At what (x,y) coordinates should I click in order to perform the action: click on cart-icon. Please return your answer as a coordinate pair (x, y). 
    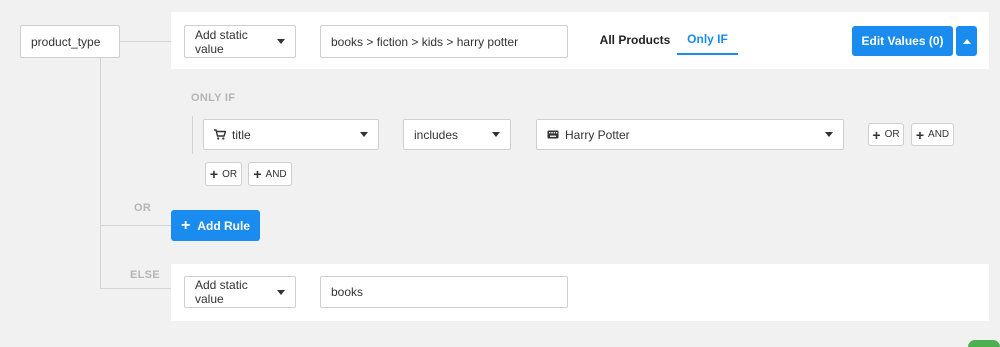
    Looking at the image, I should click on (220, 134).